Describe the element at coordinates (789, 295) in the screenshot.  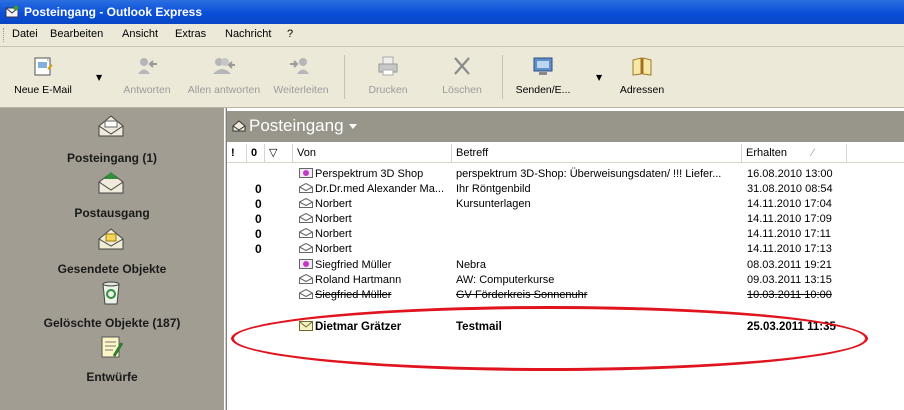
I see `message-date: 10.03.2011 10:00` at that location.